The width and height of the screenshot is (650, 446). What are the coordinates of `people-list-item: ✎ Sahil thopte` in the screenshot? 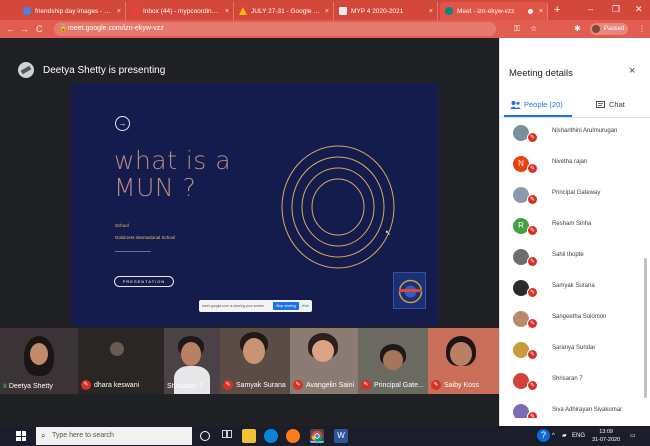 It's located at (573, 261).